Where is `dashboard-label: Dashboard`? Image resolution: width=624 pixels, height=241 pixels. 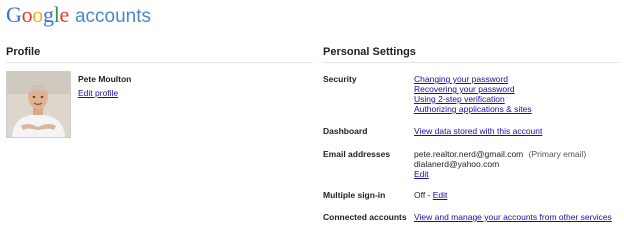 dashboard-label: Dashboard is located at coordinates (345, 131).